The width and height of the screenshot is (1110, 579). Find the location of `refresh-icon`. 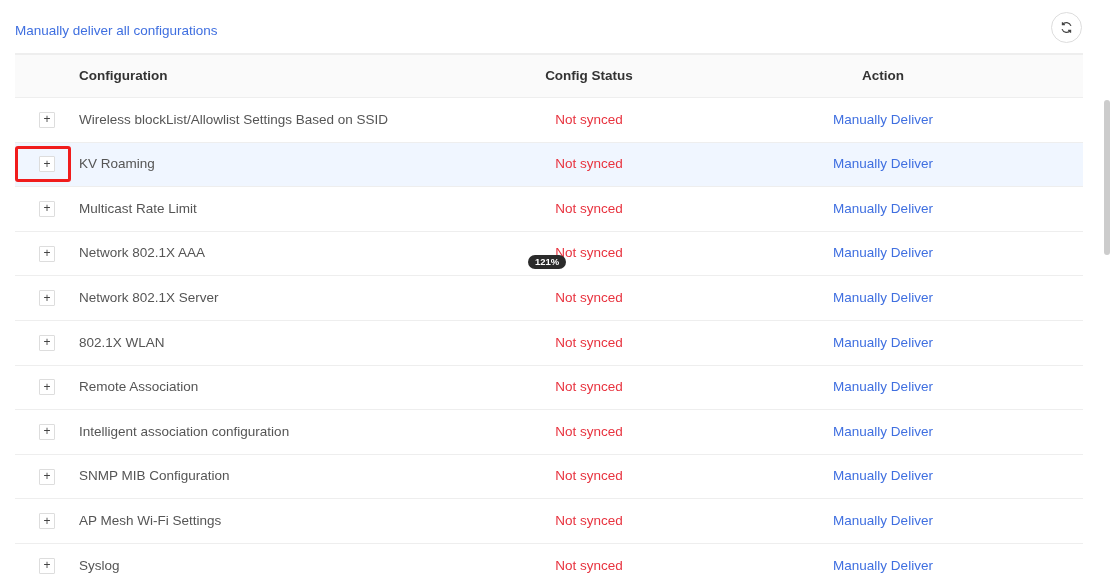

refresh-icon is located at coordinates (1066, 27).